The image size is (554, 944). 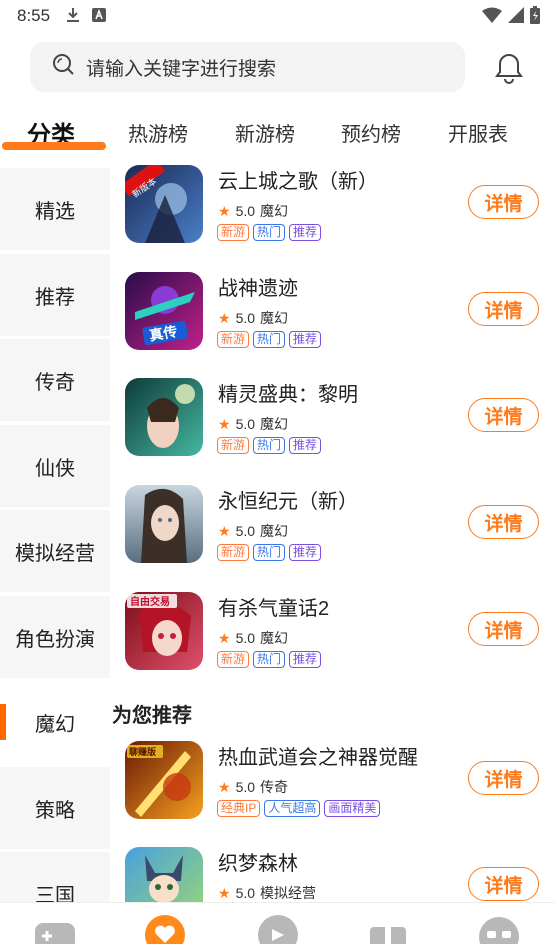 I want to click on a-badge-icon, so click(x=99, y=17).